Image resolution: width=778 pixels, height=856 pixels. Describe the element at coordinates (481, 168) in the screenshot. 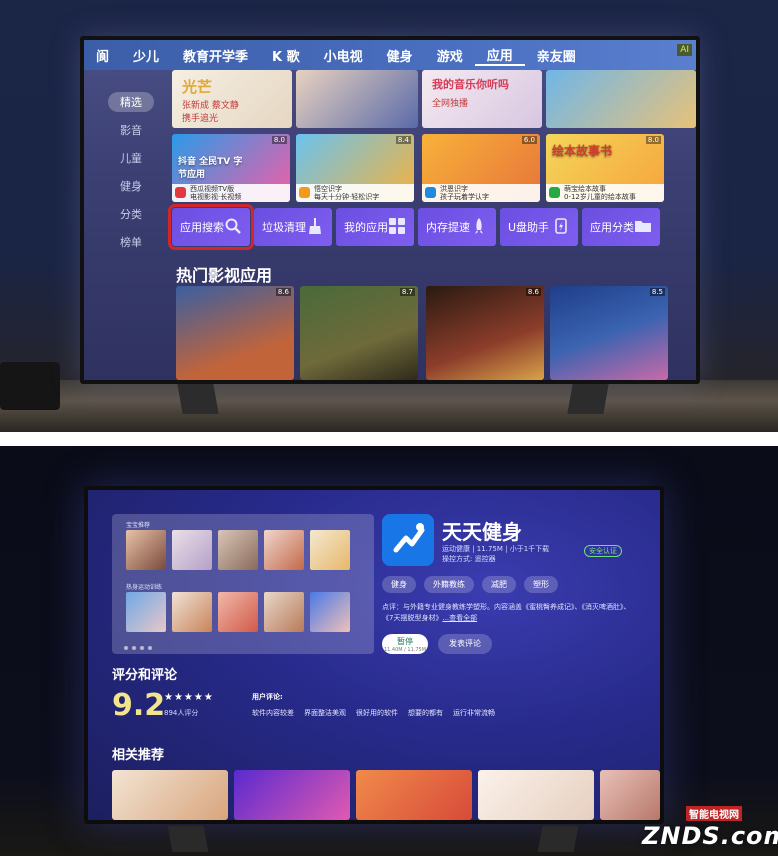

I see `app-card: 6.0 洪恩识字 孩子玩着学认字` at that location.